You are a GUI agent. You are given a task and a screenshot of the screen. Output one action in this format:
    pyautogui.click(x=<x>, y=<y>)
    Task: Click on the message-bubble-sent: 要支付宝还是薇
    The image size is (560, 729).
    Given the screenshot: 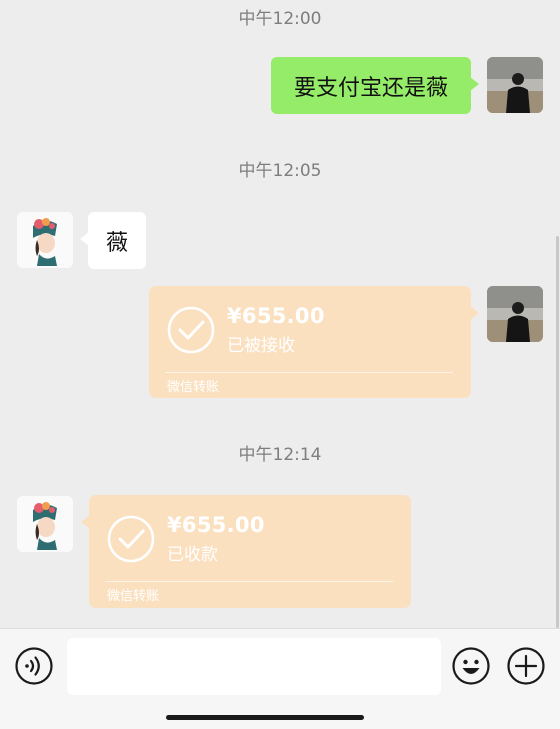 What is the action you would take?
    pyautogui.click(x=375, y=85)
    